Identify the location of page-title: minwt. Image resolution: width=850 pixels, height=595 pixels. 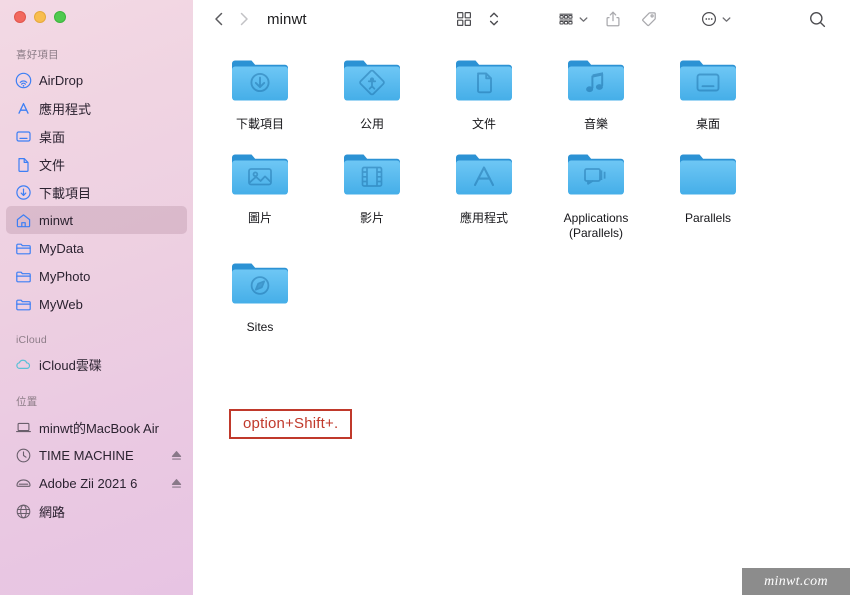
(287, 19).